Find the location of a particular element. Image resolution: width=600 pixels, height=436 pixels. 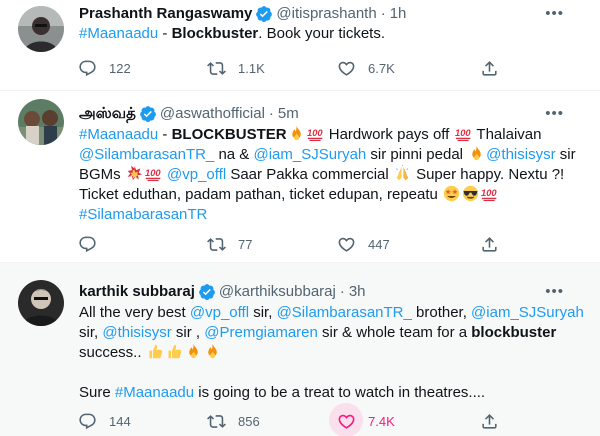

avatar-prashanth is located at coordinates (41, 29).